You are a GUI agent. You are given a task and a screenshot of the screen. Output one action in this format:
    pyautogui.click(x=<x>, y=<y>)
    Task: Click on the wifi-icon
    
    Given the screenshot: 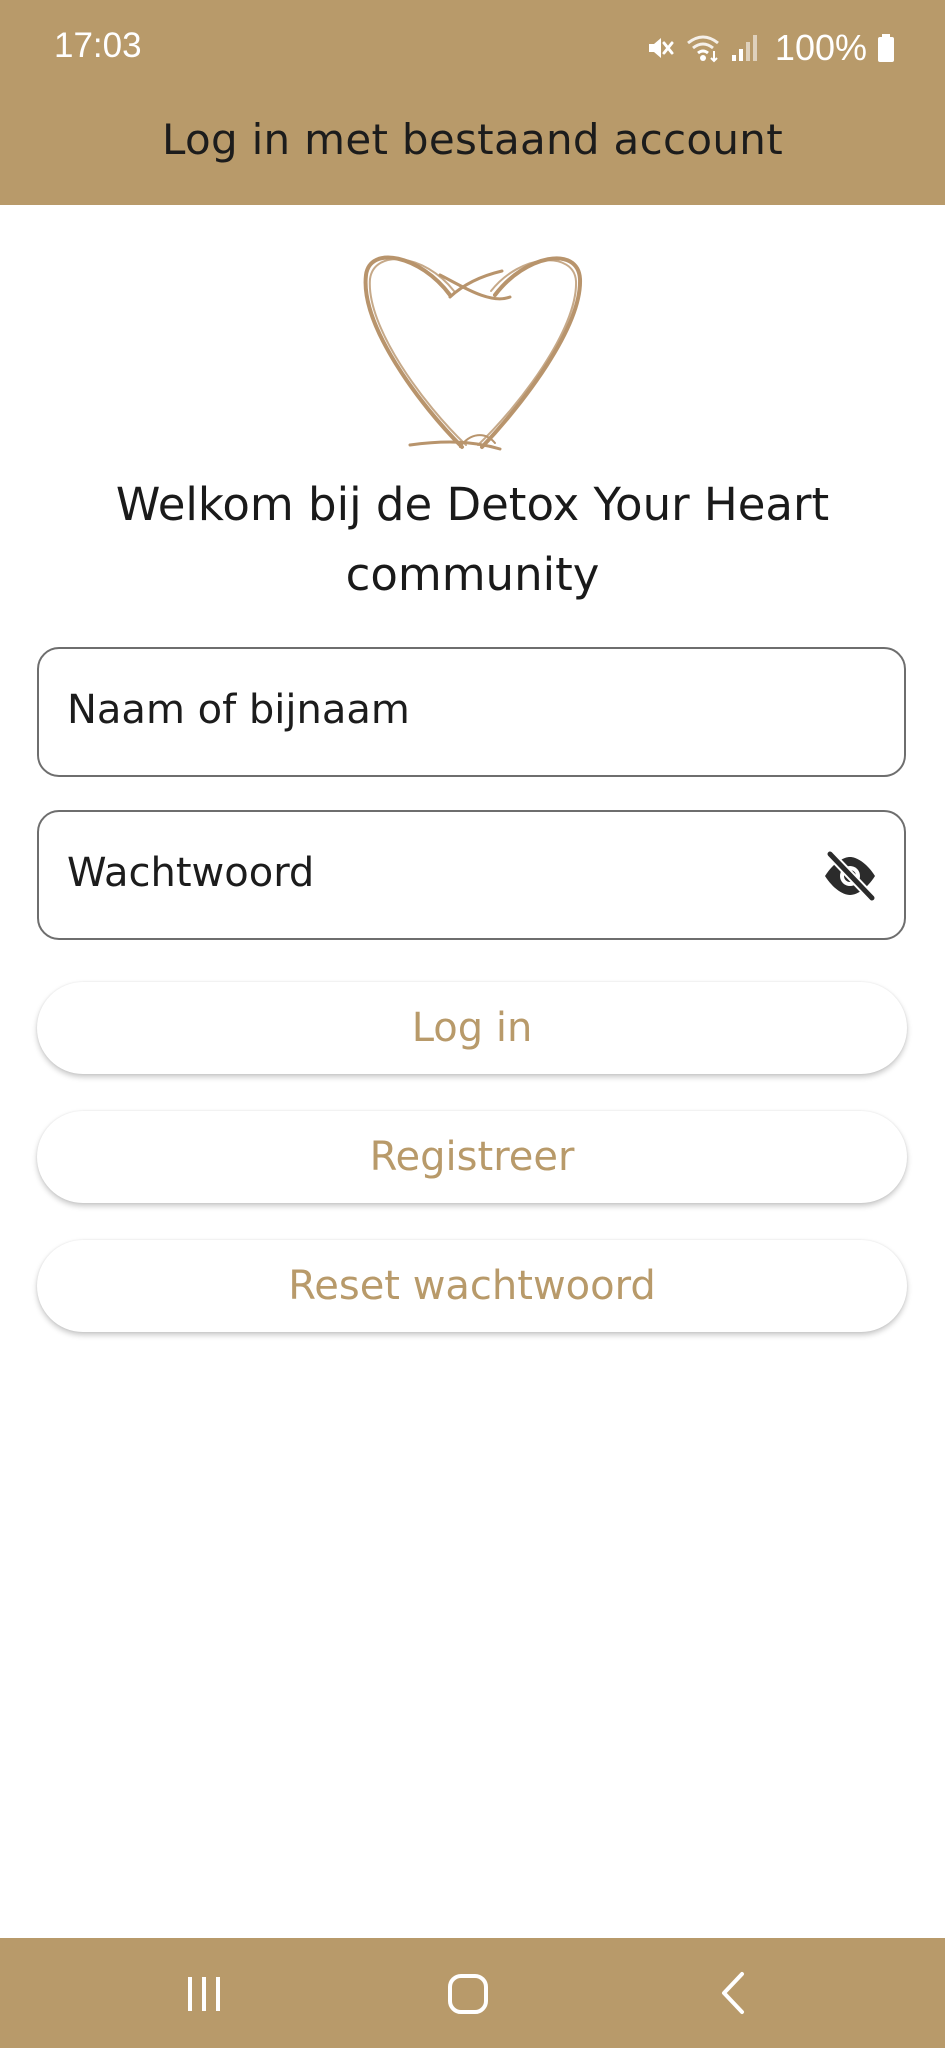 What is the action you would take?
    pyautogui.click(x=703, y=48)
    